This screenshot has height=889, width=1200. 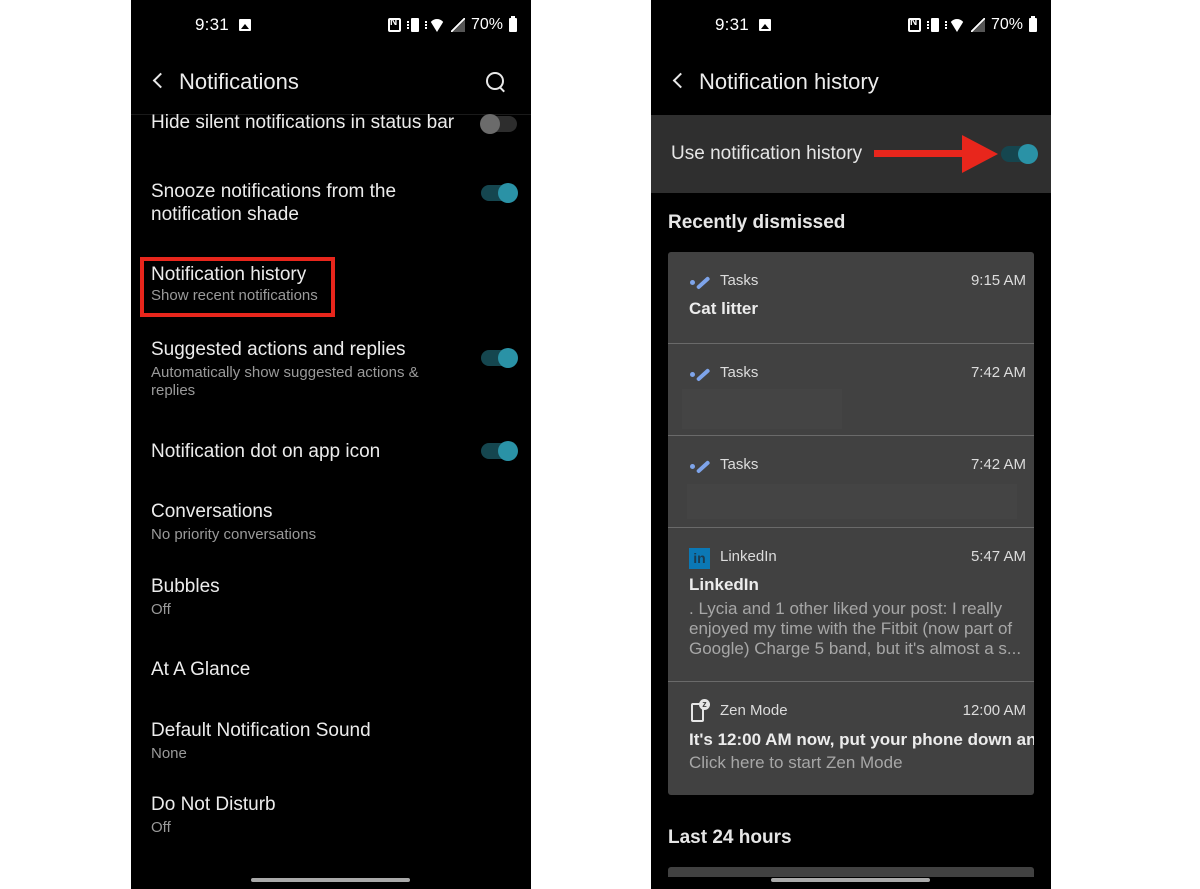 What do you see at coordinates (700, 710) in the screenshot?
I see `zen-mode-icon` at bounding box center [700, 710].